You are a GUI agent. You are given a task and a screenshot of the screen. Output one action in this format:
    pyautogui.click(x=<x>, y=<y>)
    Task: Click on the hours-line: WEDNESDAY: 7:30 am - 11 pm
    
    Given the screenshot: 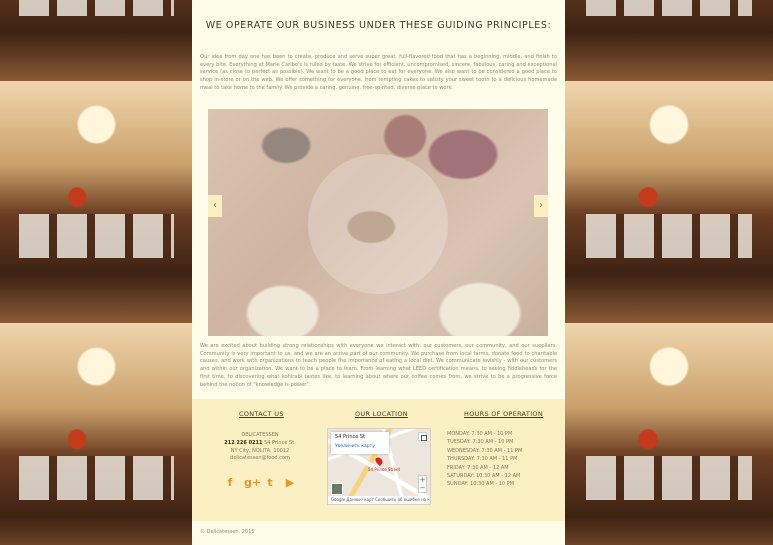 What is the action you would take?
    pyautogui.click(x=485, y=450)
    